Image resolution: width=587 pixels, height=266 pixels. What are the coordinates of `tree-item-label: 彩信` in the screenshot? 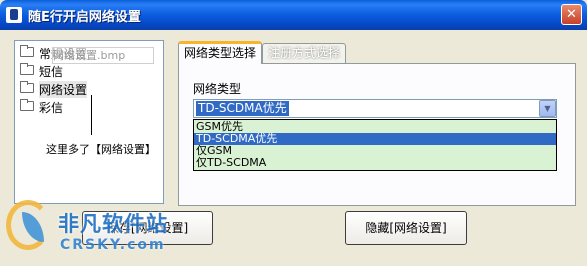 It's located at (51, 108).